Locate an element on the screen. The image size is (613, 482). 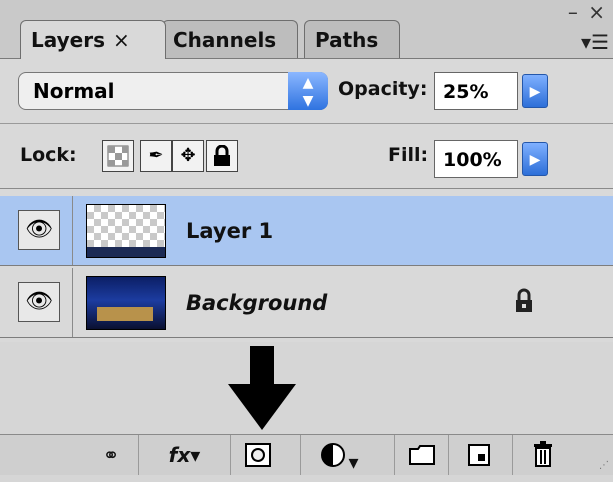
tab-paths: Paths is located at coordinates (352, 39).